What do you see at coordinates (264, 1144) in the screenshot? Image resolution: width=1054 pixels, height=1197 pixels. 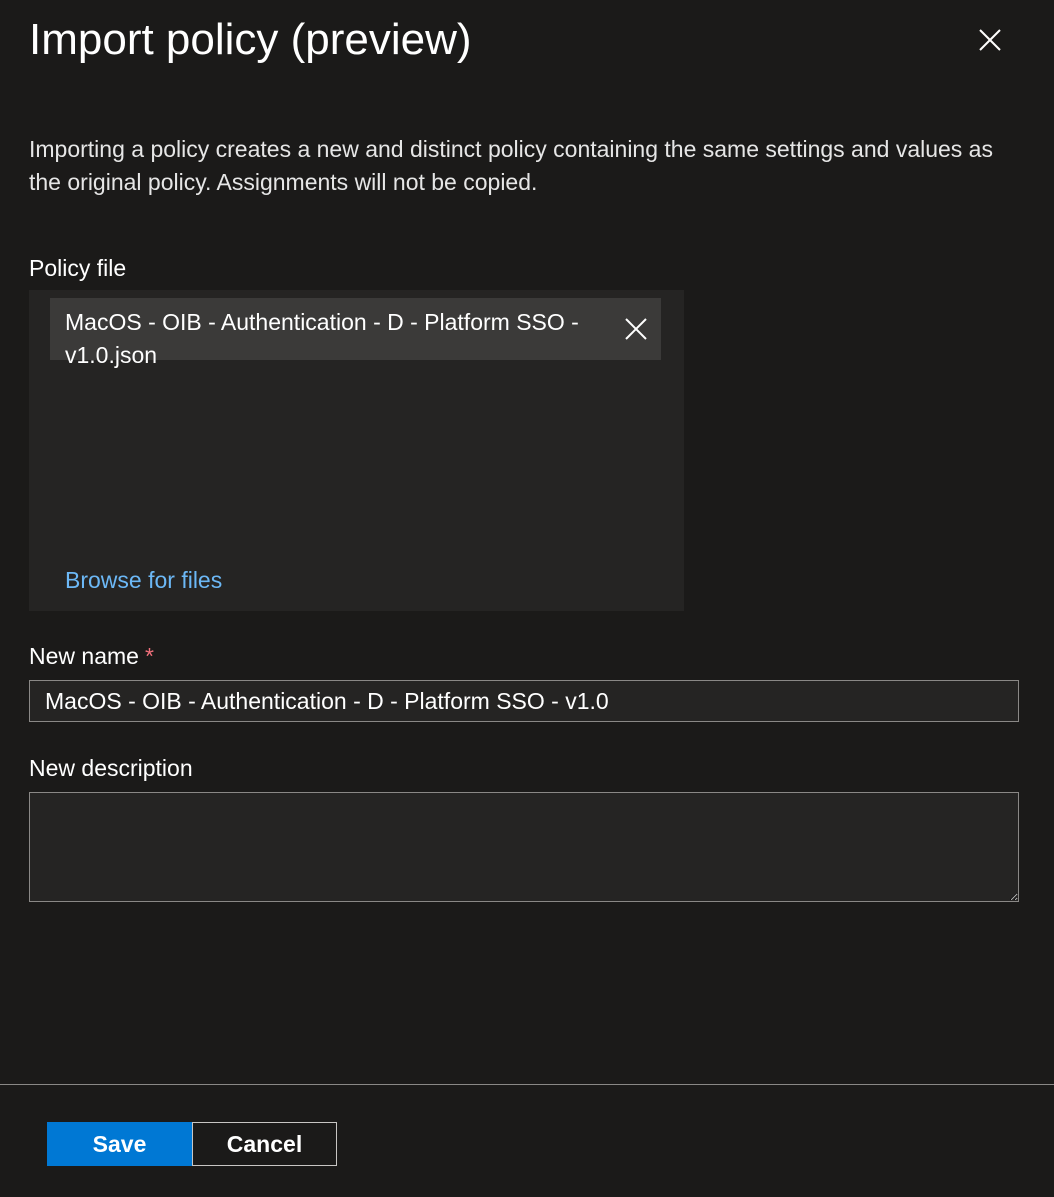 I see `cancel-button: Cancel` at bounding box center [264, 1144].